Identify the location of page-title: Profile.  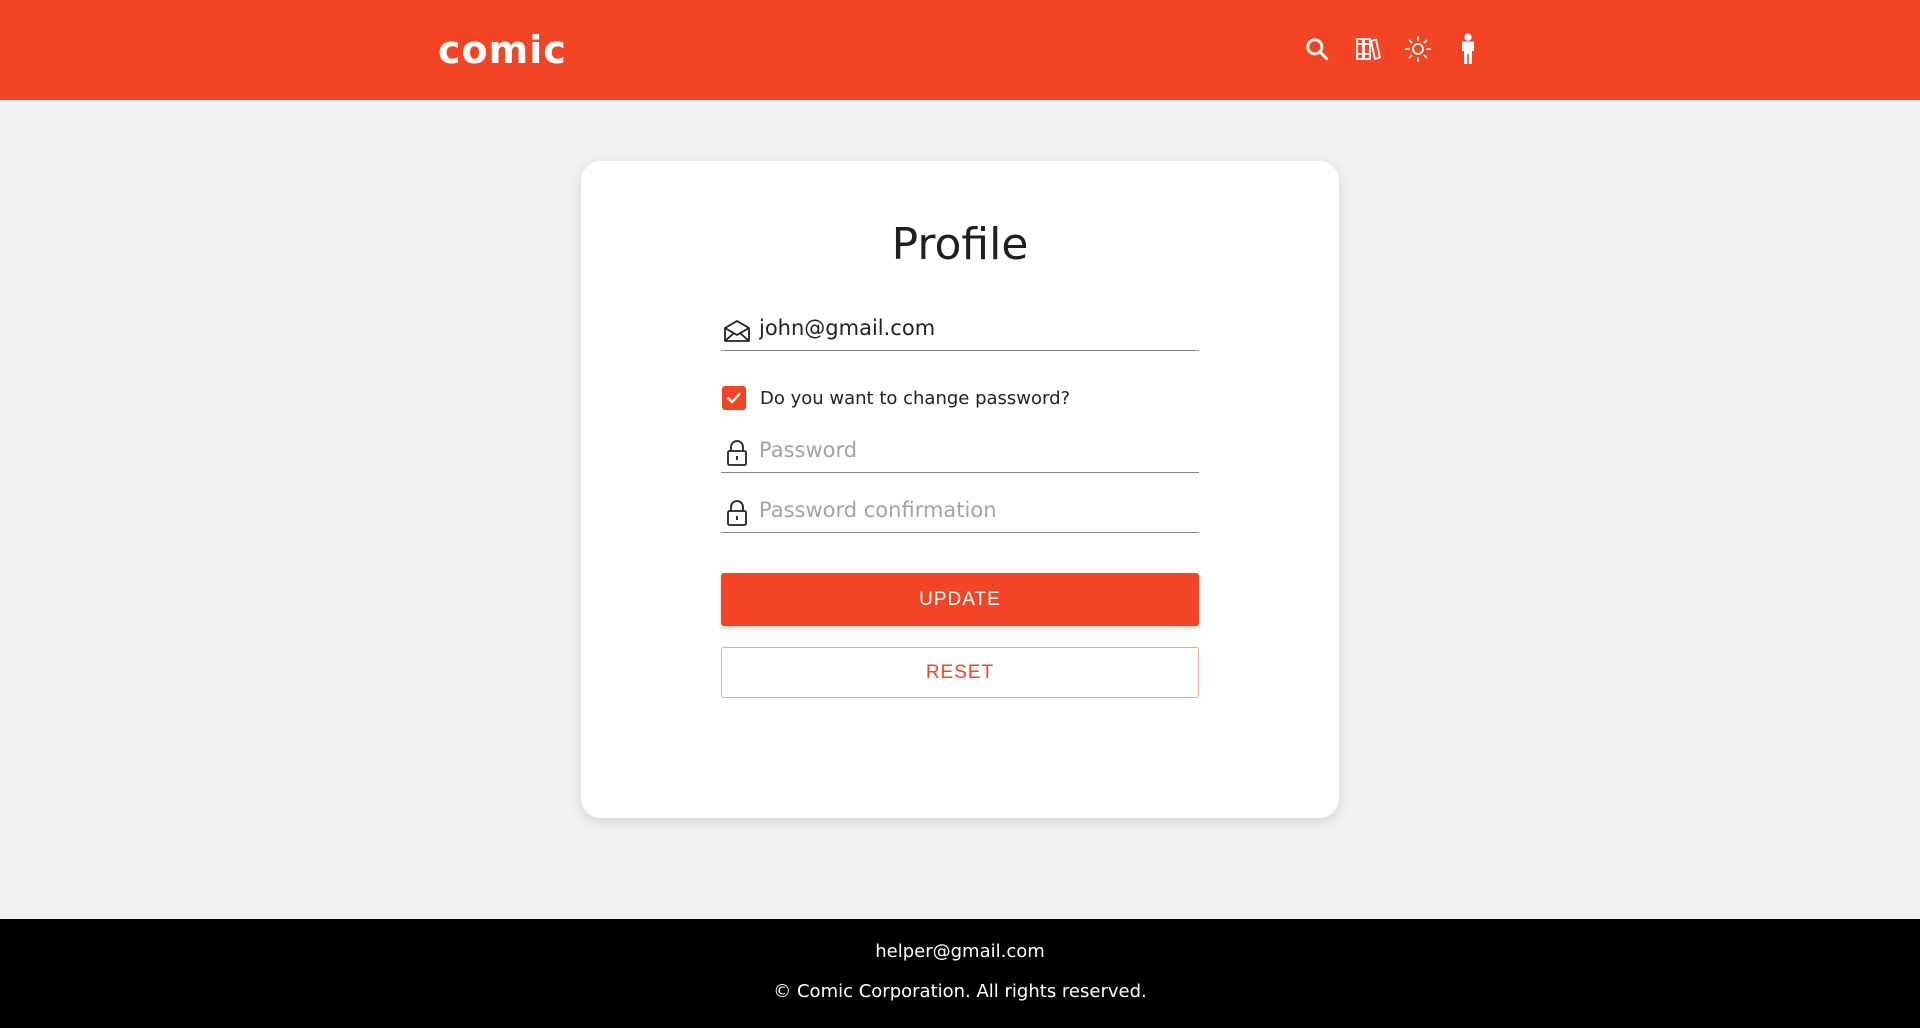
(960, 244).